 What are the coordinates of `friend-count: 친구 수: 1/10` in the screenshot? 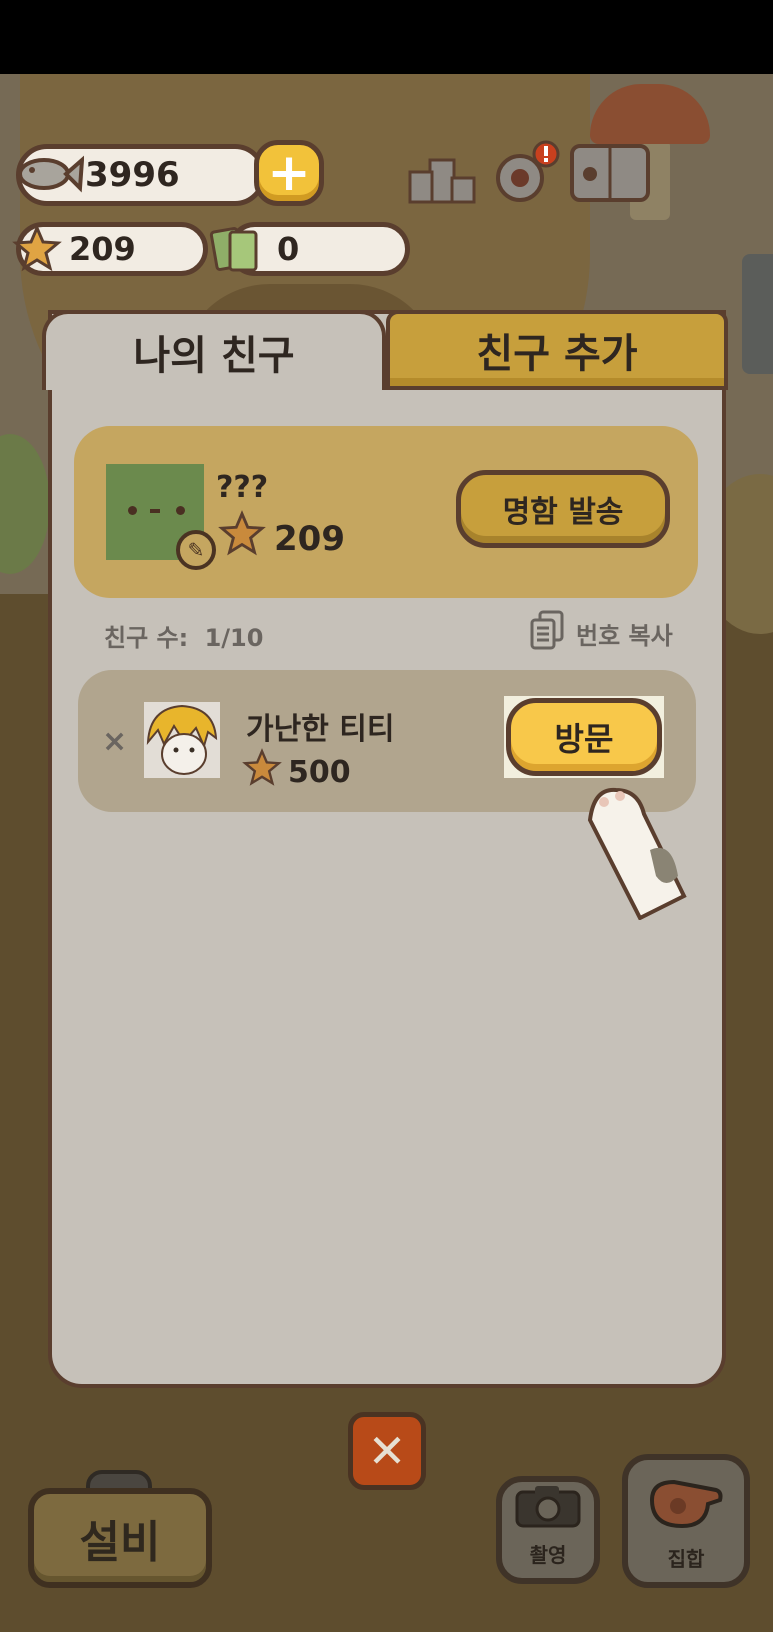 It's located at (183, 635).